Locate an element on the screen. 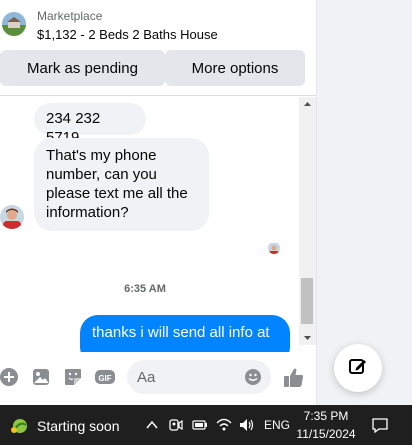 This screenshot has height=445, width=412. scrollbar-thumb is located at coordinates (307, 301).